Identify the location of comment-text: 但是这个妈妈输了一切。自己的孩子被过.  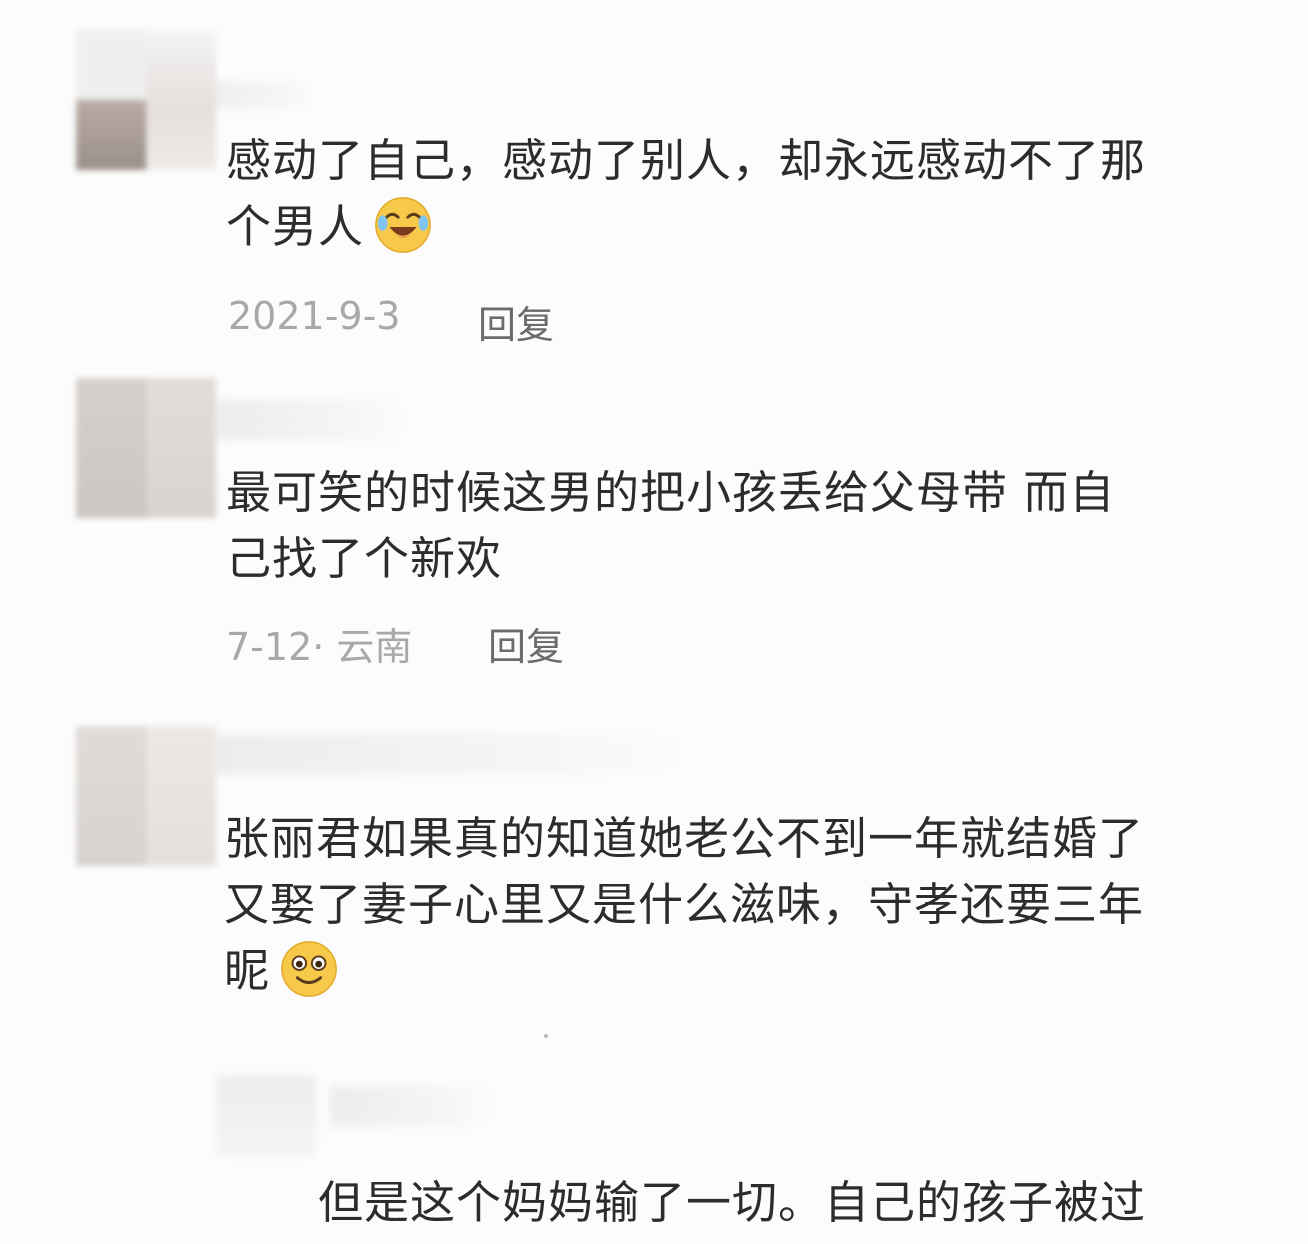
(732, 1203).